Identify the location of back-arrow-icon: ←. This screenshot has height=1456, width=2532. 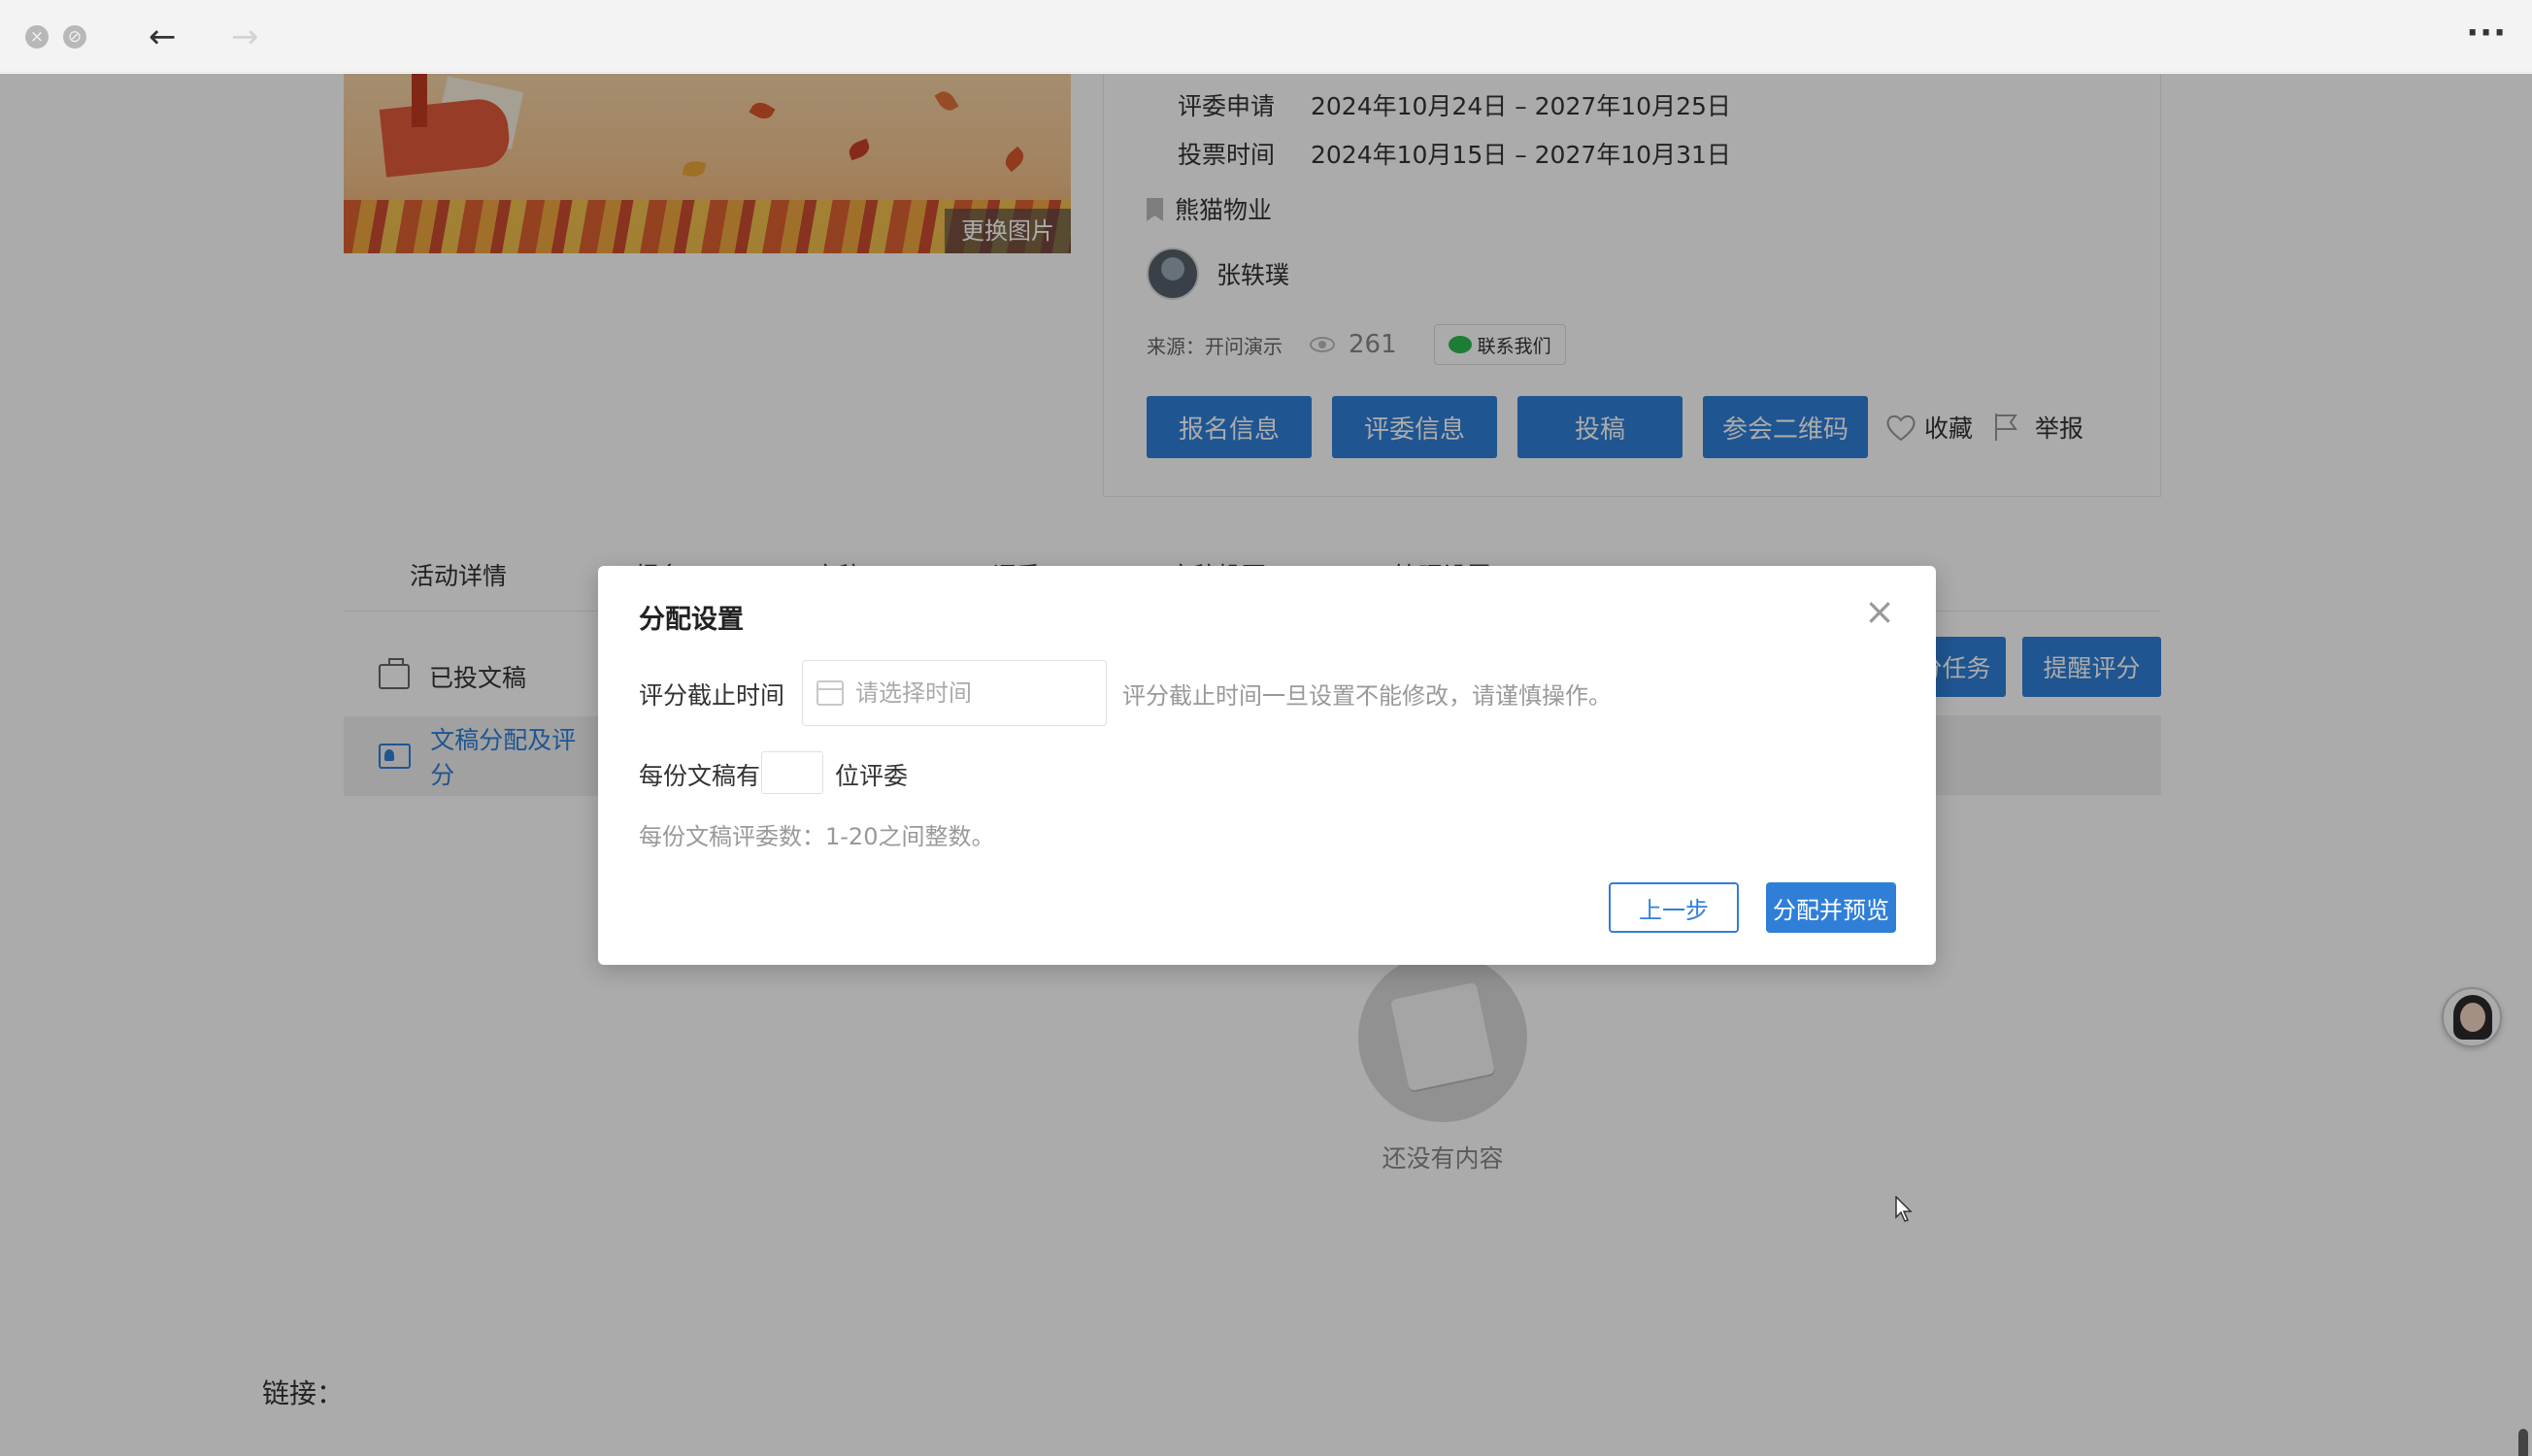
(163, 36).